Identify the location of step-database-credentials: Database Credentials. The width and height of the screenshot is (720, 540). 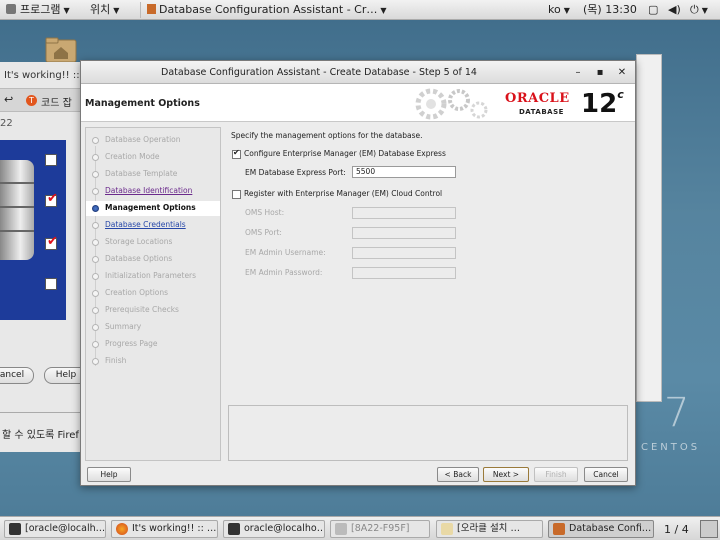
(153, 225).